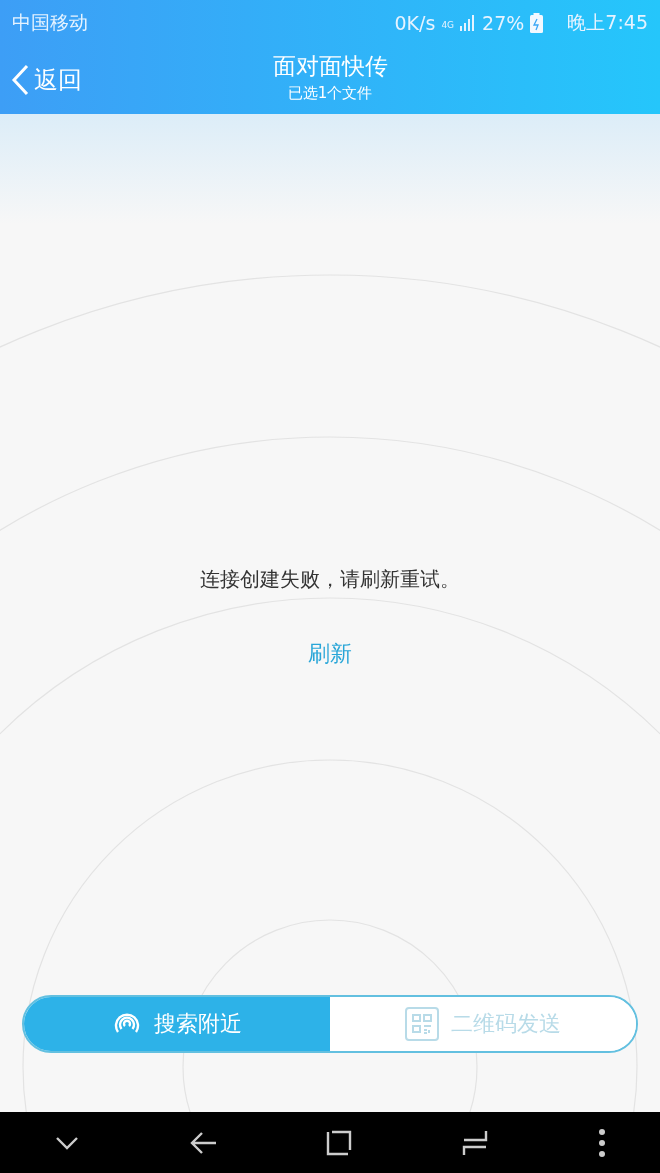  I want to click on back-button: 返回, so click(44, 79).